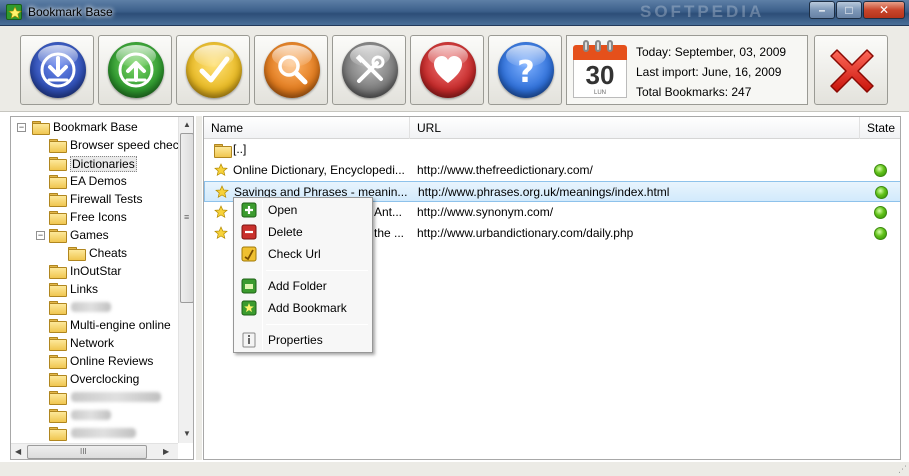 The height and width of the screenshot is (476, 909). What do you see at coordinates (369, 70) in the screenshot?
I see `settings-button` at bounding box center [369, 70].